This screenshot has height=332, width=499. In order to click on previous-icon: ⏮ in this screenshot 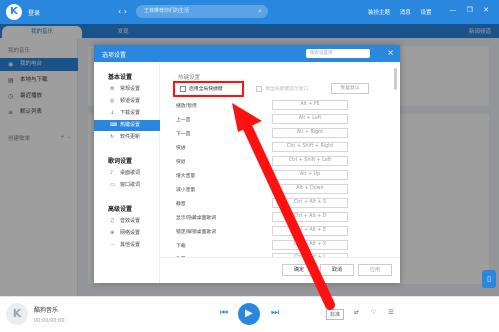, I will do `click(224, 313)`.